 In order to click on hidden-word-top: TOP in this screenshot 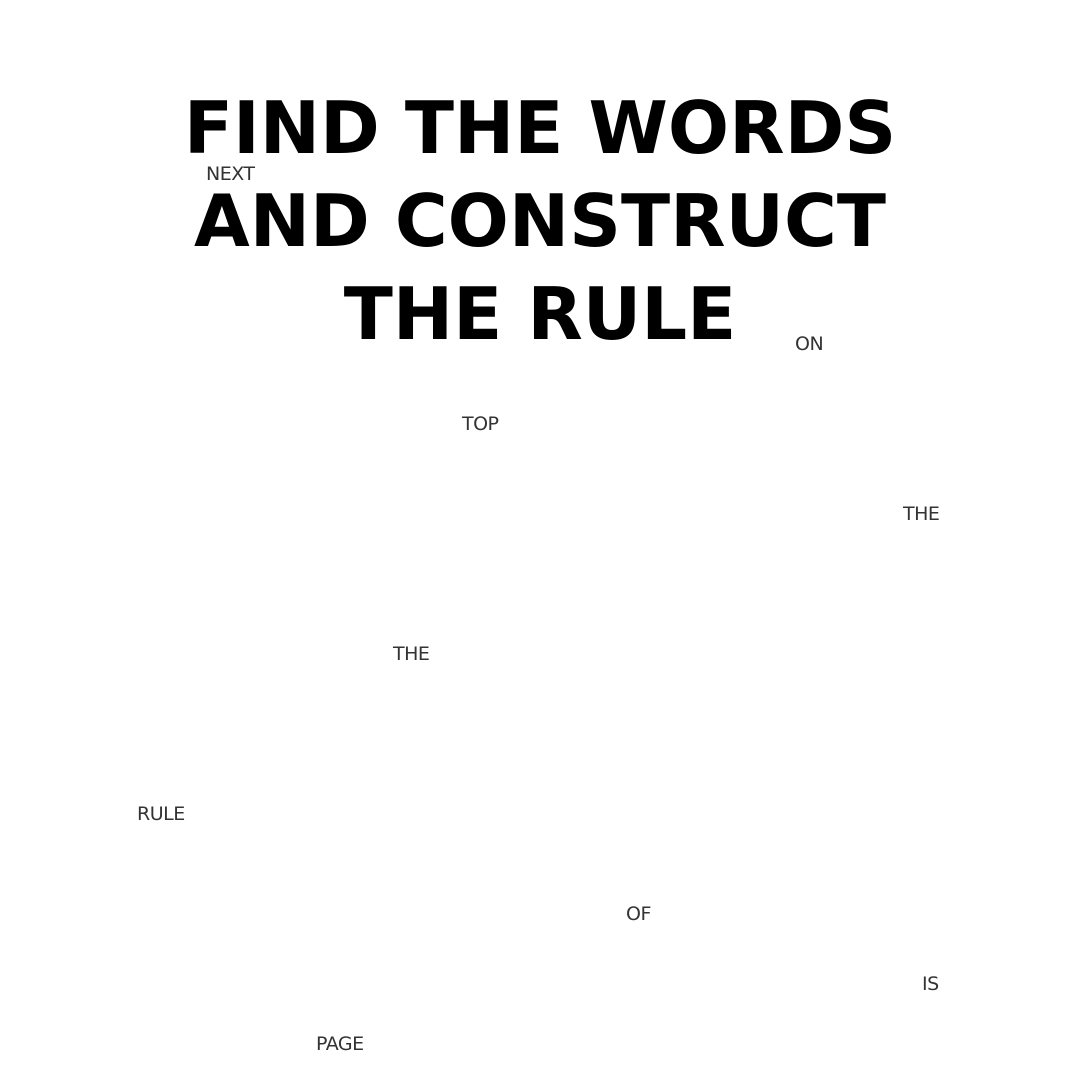, I will do `click(480, 424)`.